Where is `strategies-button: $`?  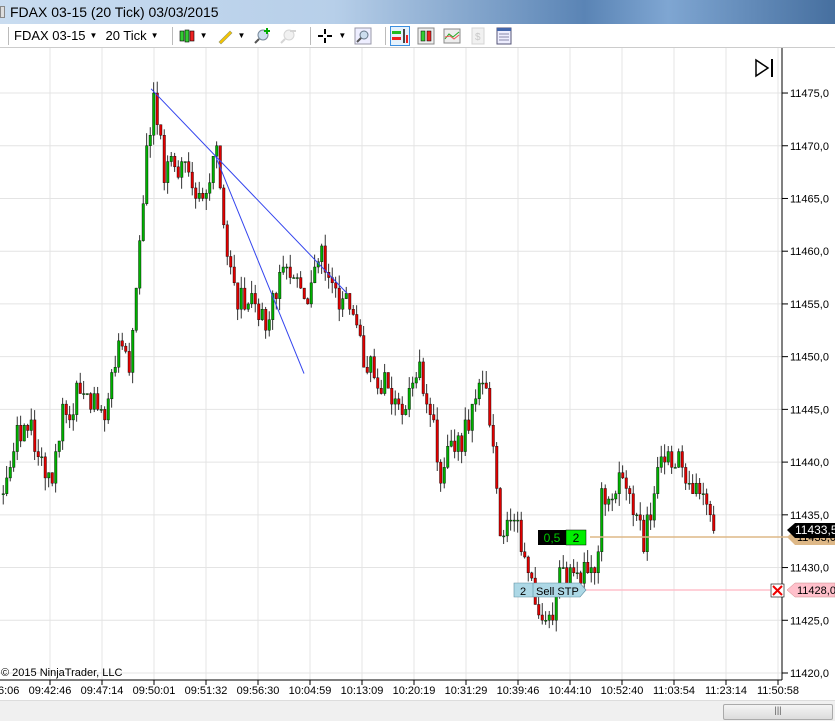
strategies-button: $ is located at coordinates (478, 36).